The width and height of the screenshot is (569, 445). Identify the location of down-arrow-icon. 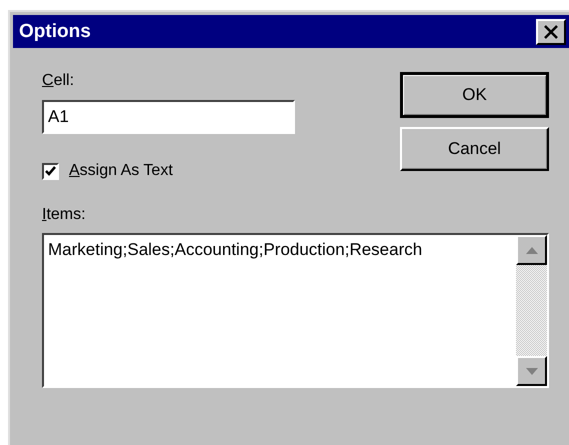
(532, 371).